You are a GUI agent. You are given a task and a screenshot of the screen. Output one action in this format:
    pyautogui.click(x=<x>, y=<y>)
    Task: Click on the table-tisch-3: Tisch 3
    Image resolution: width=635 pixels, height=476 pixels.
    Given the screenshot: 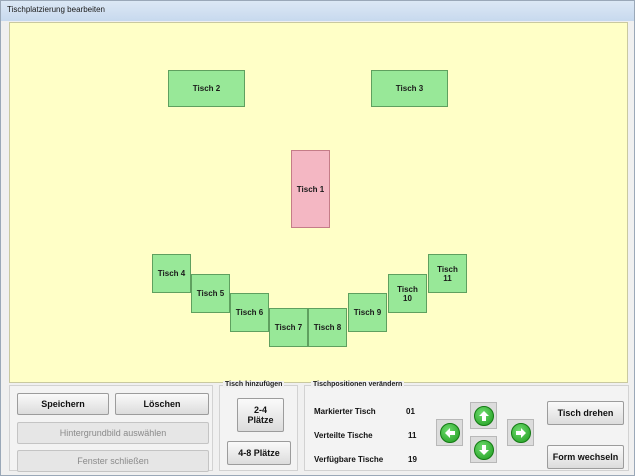 What is the action you would take?
    pyautogui.click(x=409, y=88)
    